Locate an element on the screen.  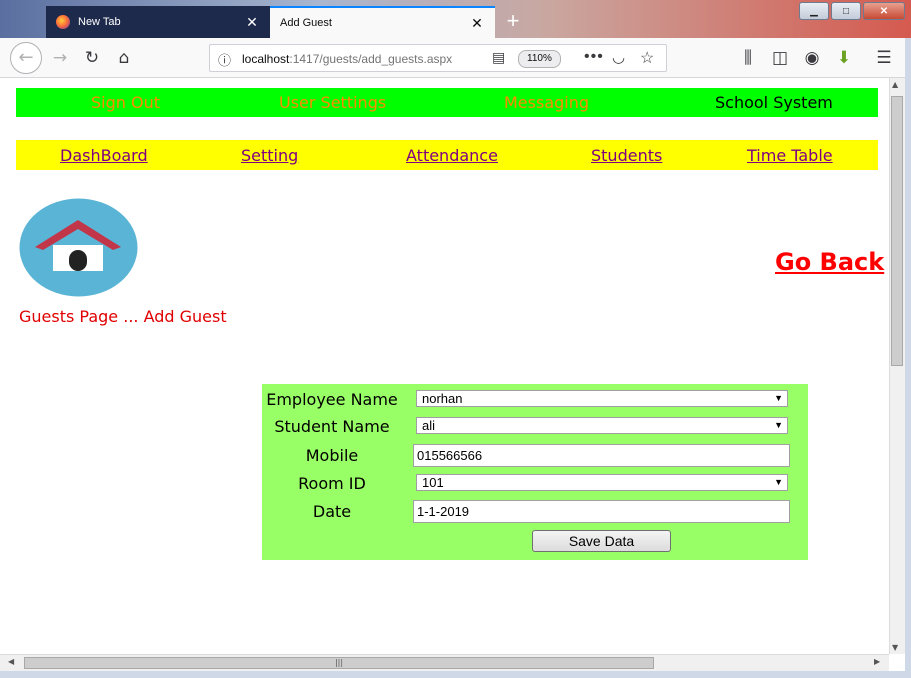
mobile-label: Mobile is located at coordinates (332, 455).